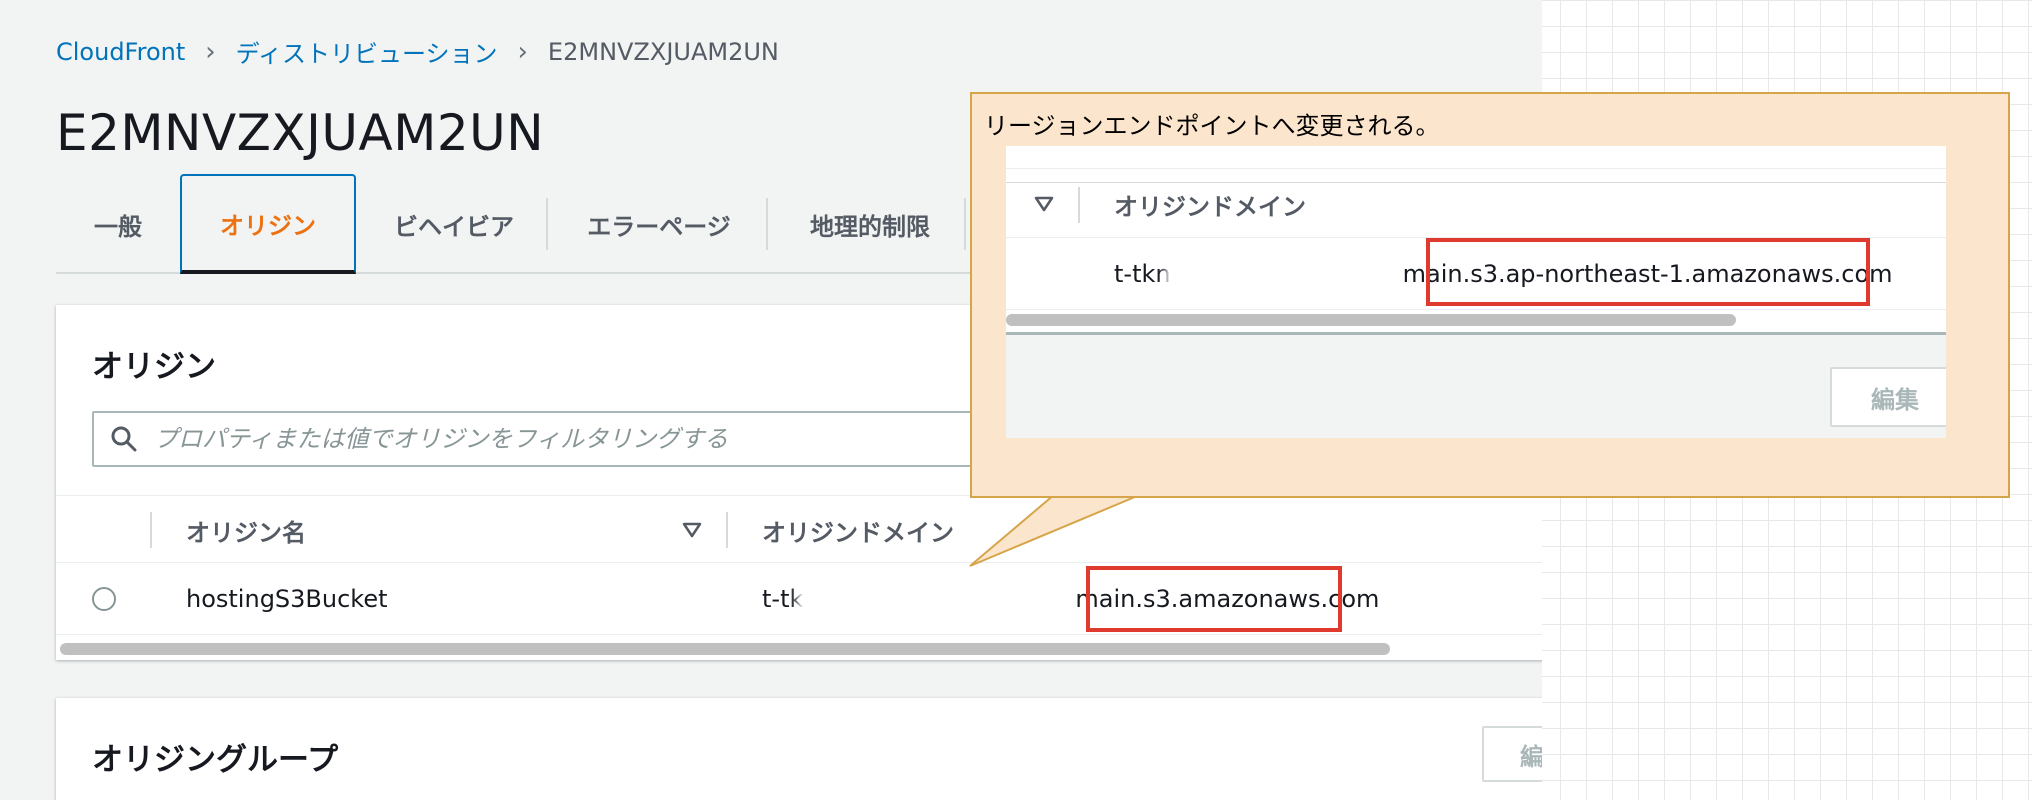 The height and width of the screenshot is (800, 2032). I want to click on callout-text: リージョンエンドポイントへ変更される。, so click(1212, 126).